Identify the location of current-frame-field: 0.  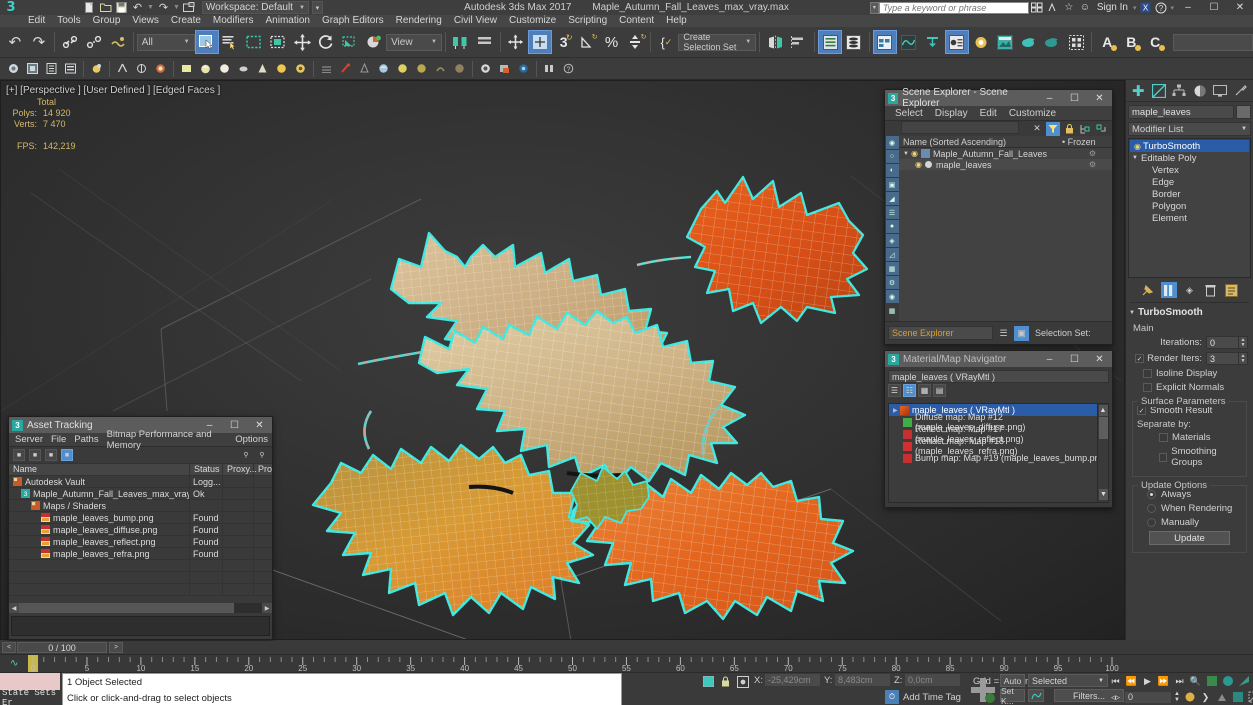
(1148, 697).